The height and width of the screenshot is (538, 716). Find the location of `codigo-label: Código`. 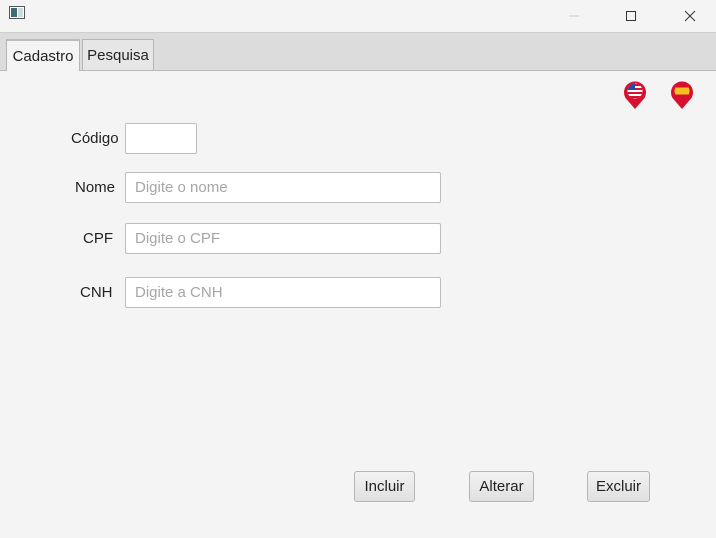

codigo-label: Código is located at coordinates (95, 138).